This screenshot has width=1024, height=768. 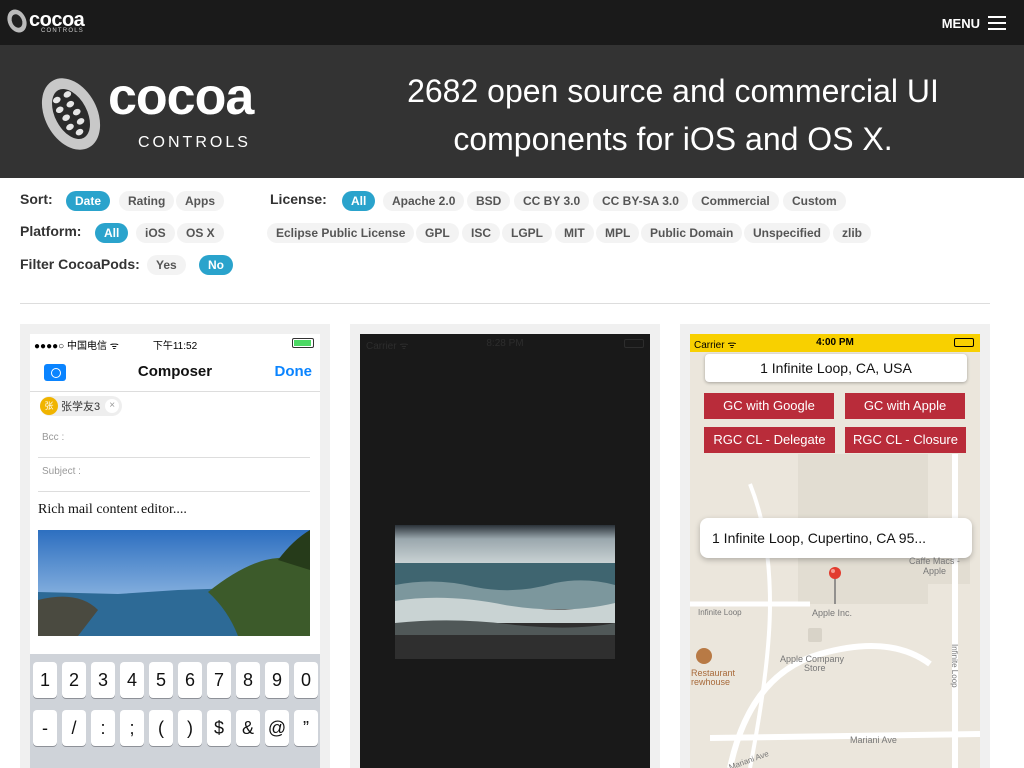 What do you see at coordinates (873, 740) in the screenshot?
I see `map-label-mariani-ave: Mariani Ave` at bounding box center [873, 740].